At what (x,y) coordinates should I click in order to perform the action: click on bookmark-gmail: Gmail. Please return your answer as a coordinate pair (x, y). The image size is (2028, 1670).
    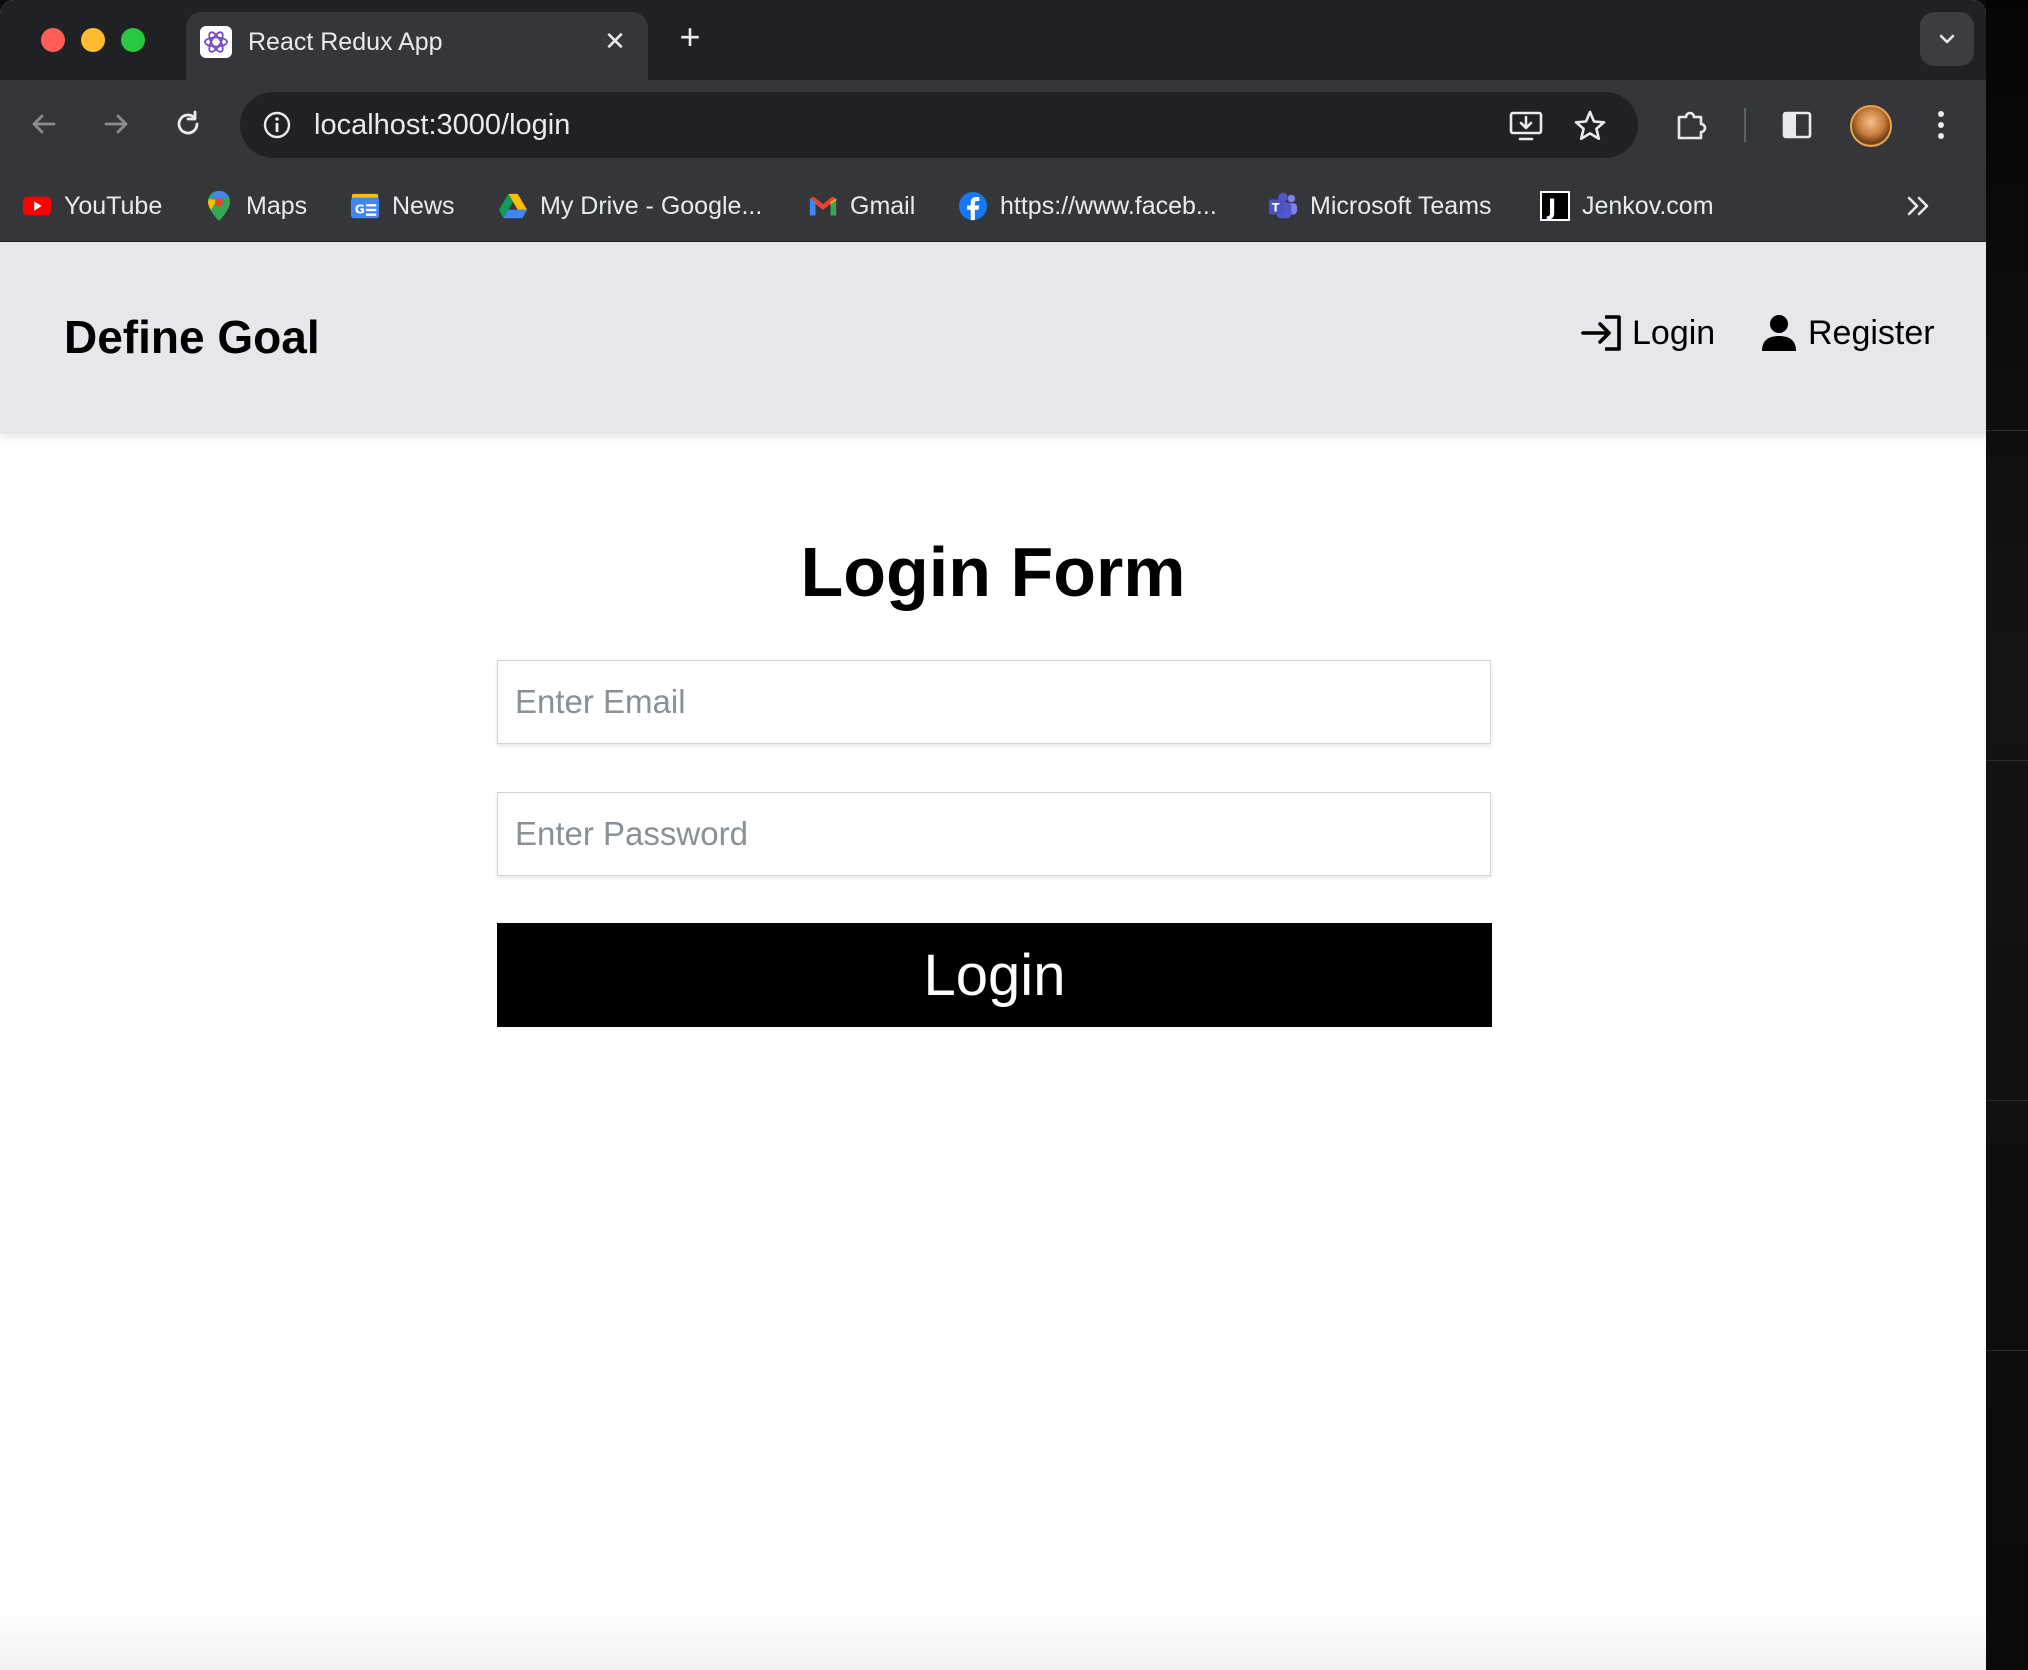
    Looking at the image, I should click on (861, 206).